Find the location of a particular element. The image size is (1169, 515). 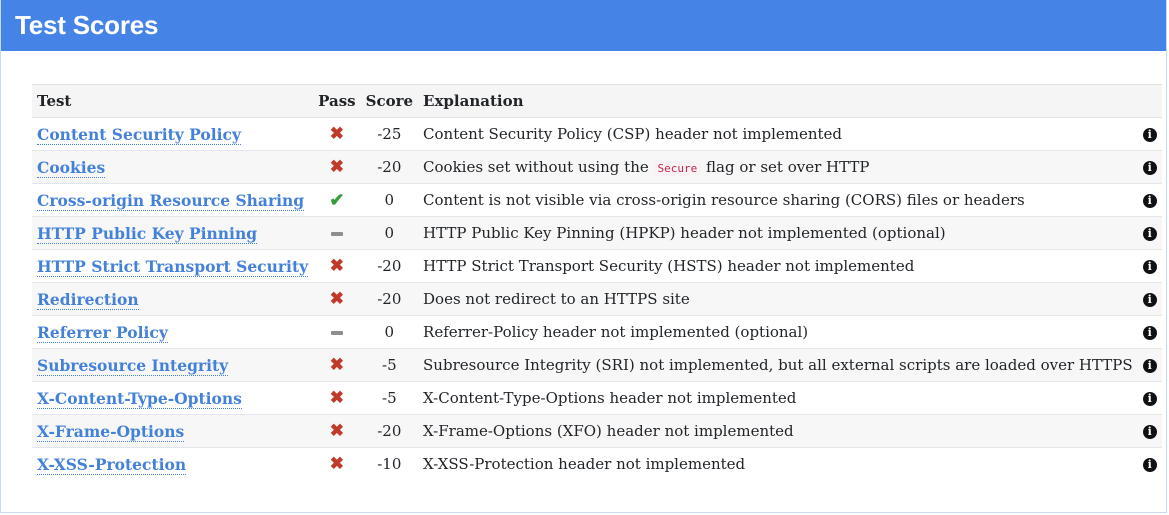

test-link: X-Frame-Options is located at coordinates (111, 431).